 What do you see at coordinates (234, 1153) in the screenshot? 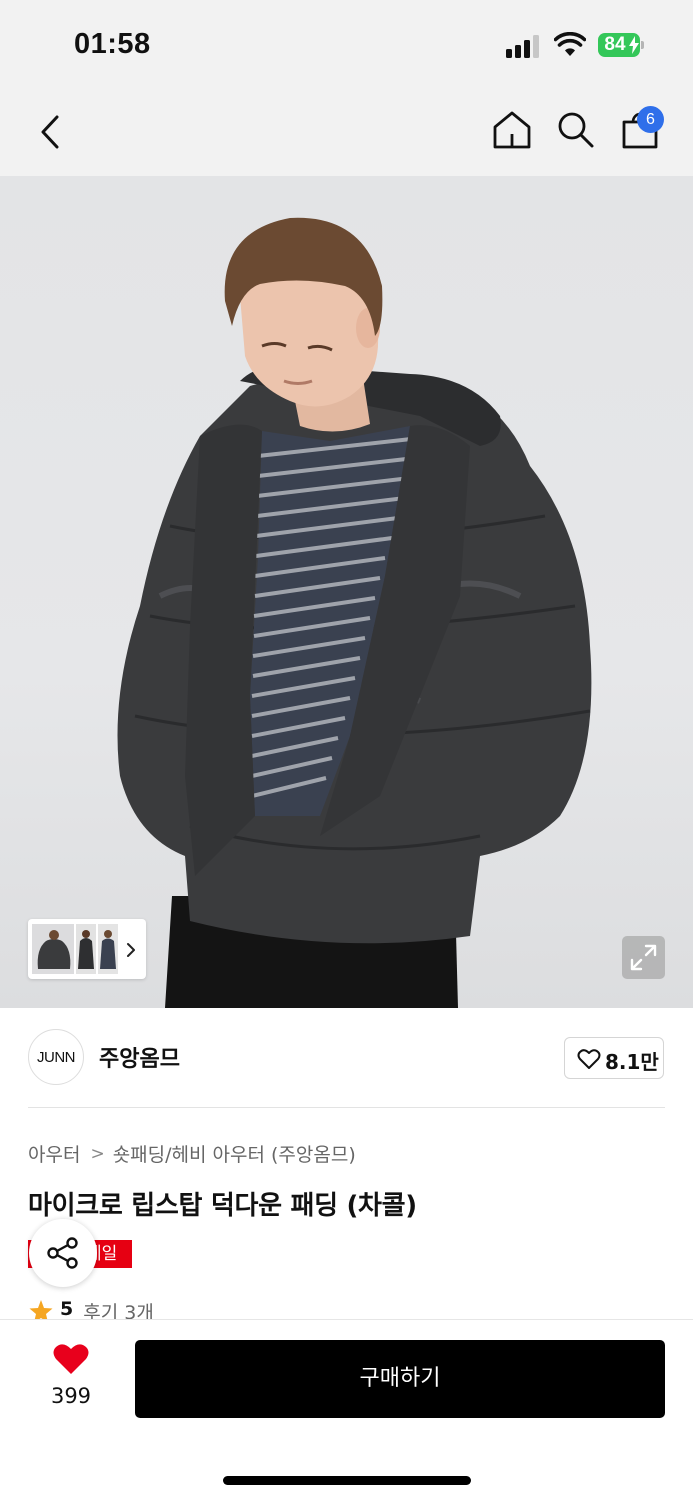
I see `breadcrumb-subcategory: 숏패딩/헤비 아우터 (주앙옴므)` at bounding box center [234, 1153].